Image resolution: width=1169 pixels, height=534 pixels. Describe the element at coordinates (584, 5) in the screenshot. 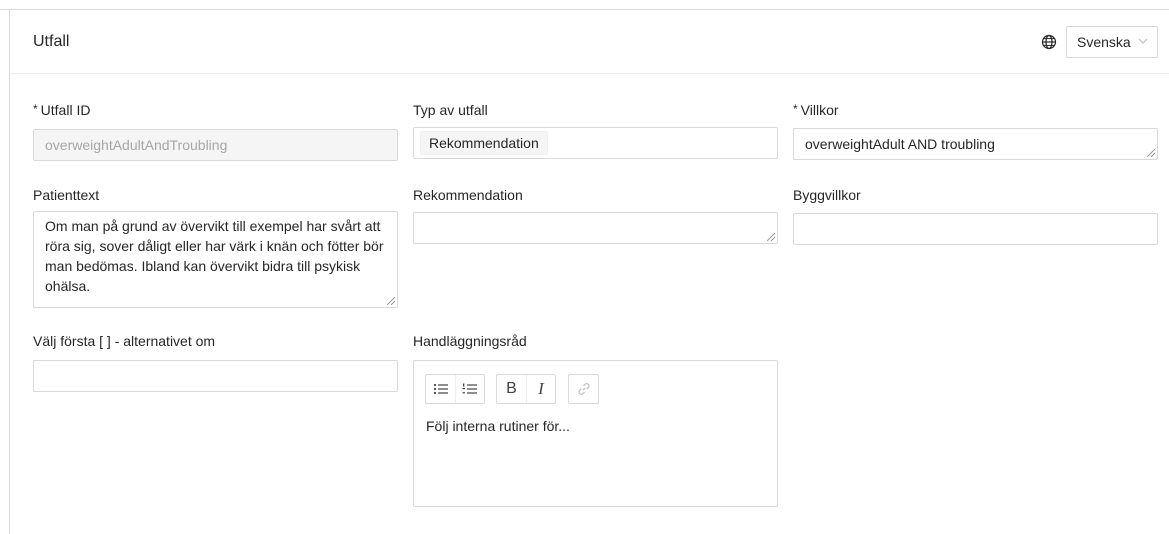

I see `top-border` at that location.